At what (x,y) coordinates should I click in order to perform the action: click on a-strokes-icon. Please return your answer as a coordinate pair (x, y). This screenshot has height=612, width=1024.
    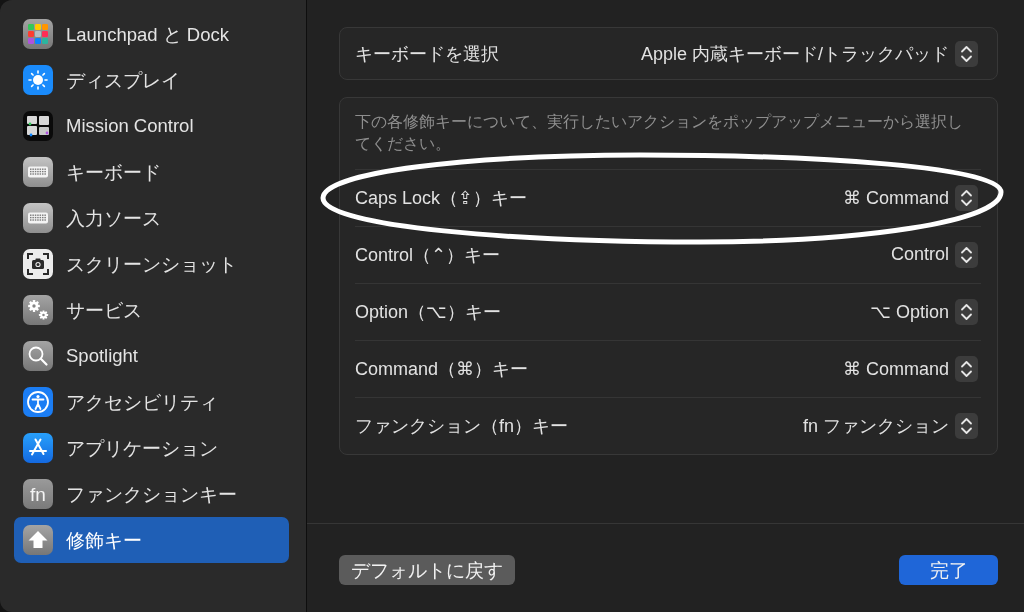
    Looking at the image, I should click on (38, 448).